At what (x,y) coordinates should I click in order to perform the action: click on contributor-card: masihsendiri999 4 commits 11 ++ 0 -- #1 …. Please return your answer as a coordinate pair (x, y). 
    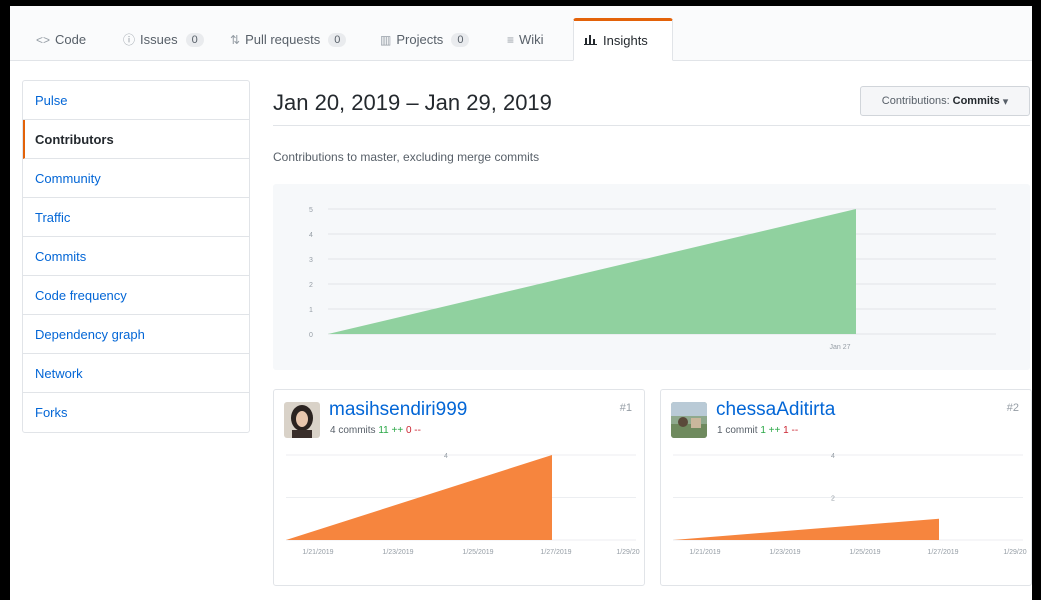
    Looking at the image, I should click on (459, 487).